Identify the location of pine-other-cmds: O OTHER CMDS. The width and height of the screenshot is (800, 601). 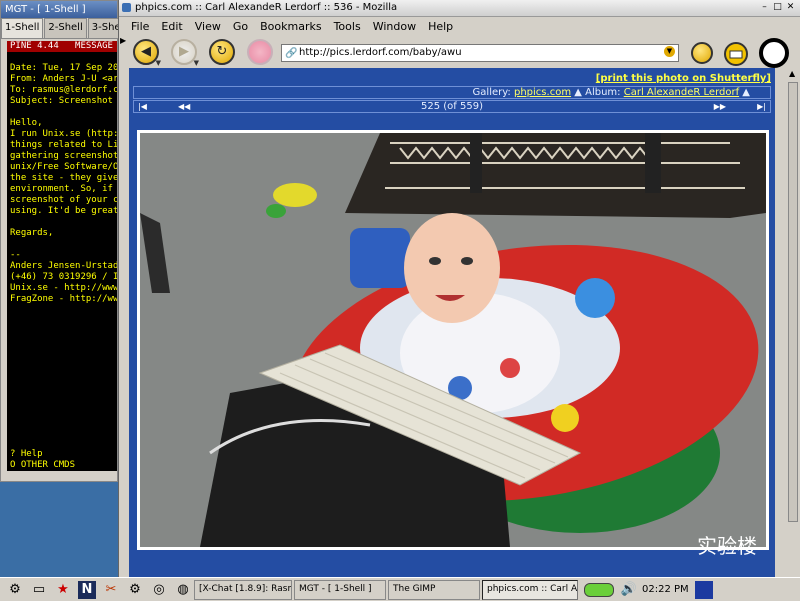
(43, 465).